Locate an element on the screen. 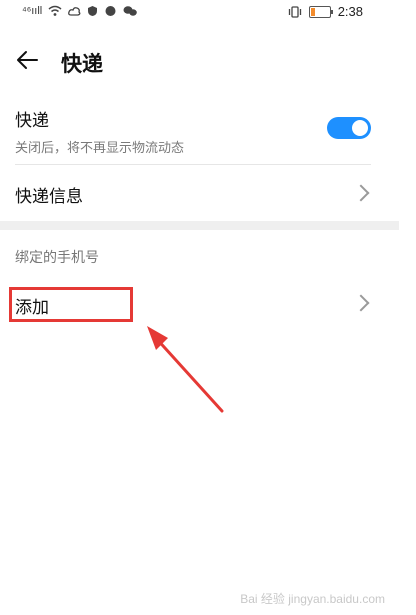  annotation-arrow is located at coordinates (185, 369).